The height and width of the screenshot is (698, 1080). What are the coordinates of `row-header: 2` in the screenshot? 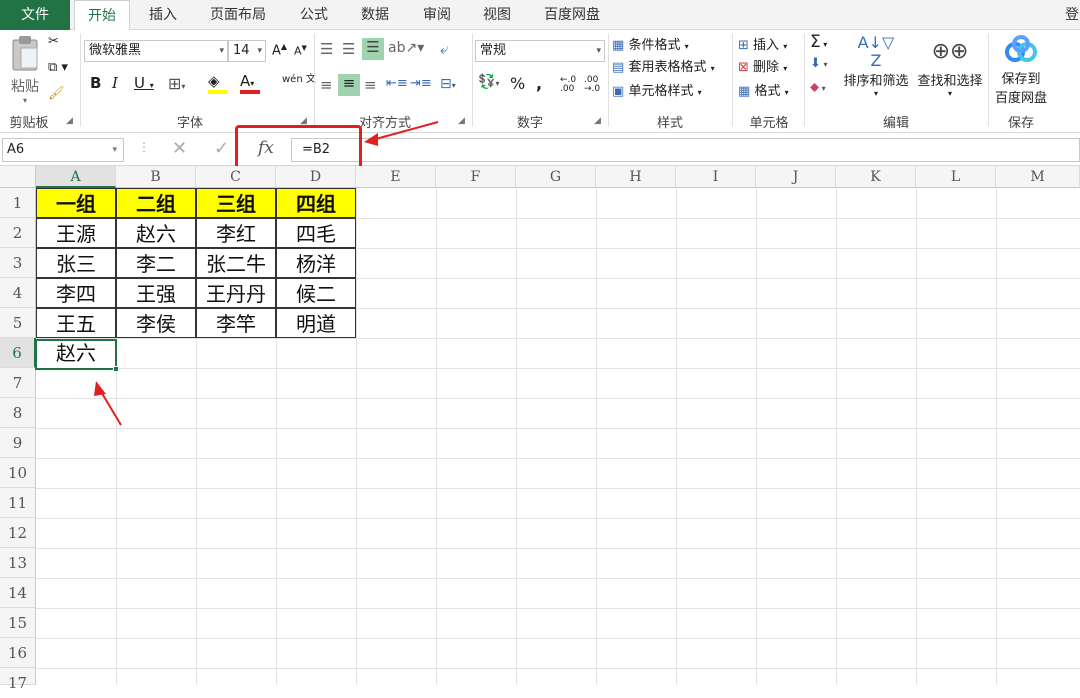 It's located at (18, 233).